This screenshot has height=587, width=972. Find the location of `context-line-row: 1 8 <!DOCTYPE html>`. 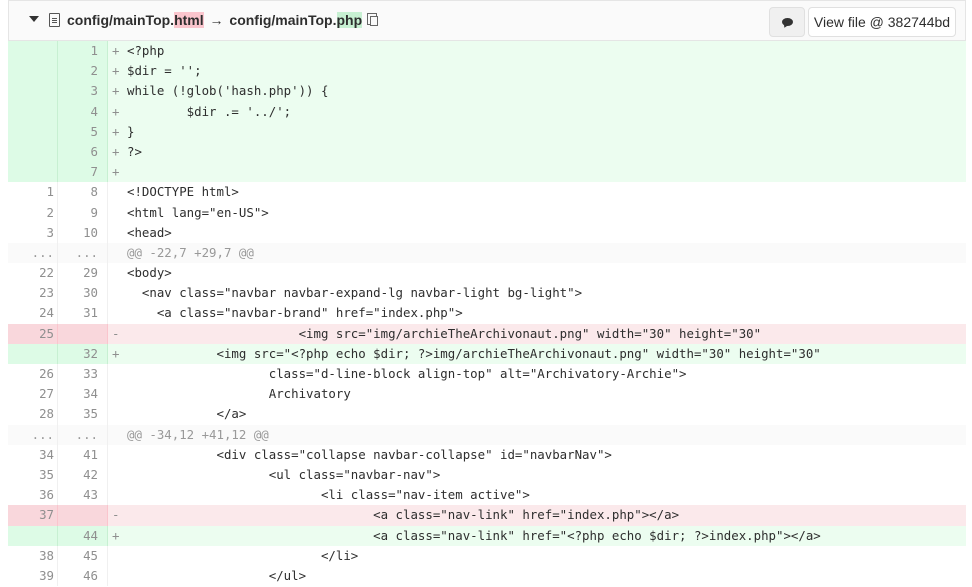

context-line-row: 1 8 <!DOCTYPE html> is located at coordinates (487, 192).